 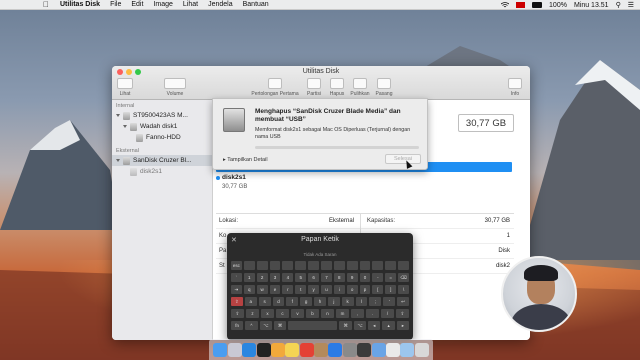 What do you see at coordinates (505, 5) in the screenshot?
I see `wifi-icon` at bounding box center [505, 5].